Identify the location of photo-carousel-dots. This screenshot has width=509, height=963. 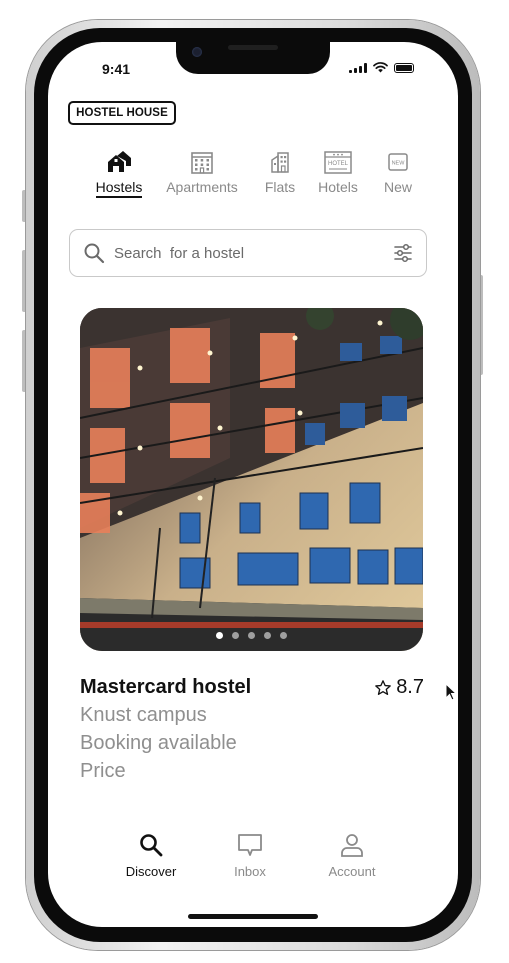
(251, 635).